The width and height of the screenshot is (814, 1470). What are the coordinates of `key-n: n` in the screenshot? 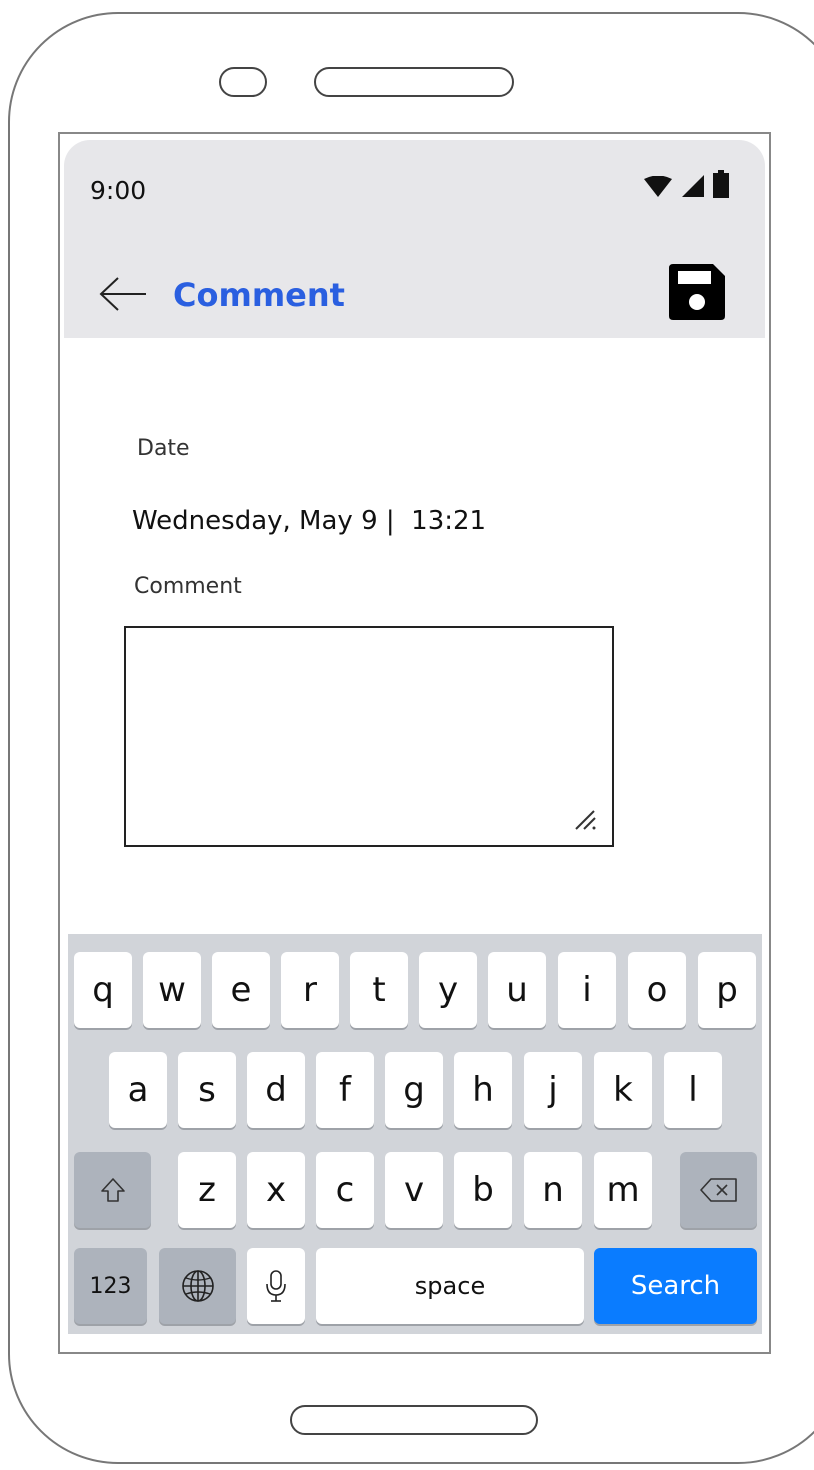 It's located at (553, 1190).